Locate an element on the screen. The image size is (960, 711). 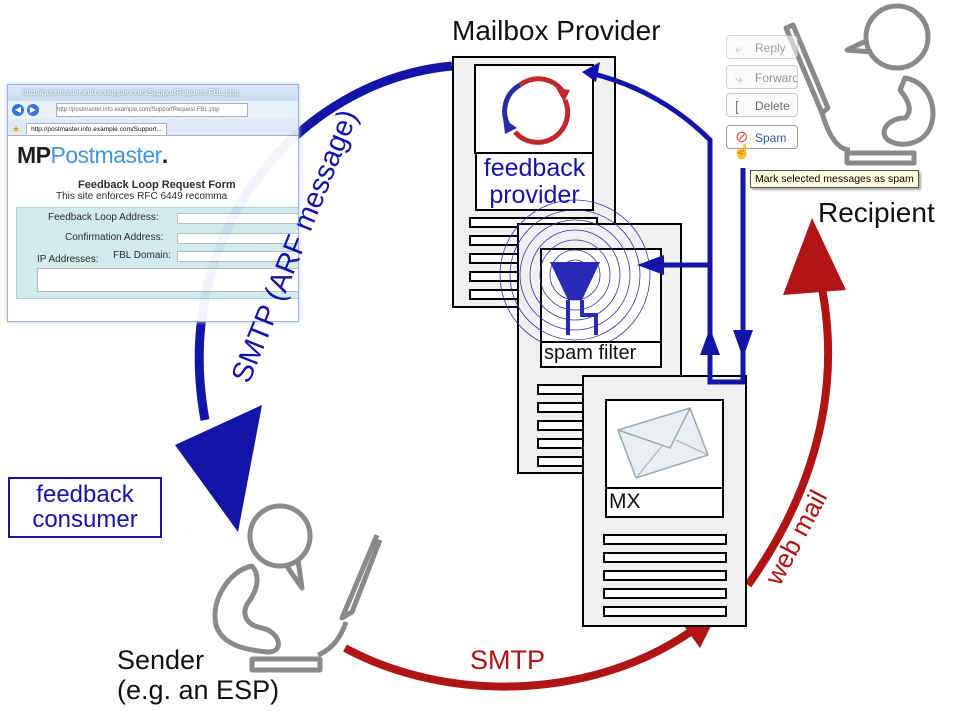
reply-label: Reply is located at coordinates (770, 48).